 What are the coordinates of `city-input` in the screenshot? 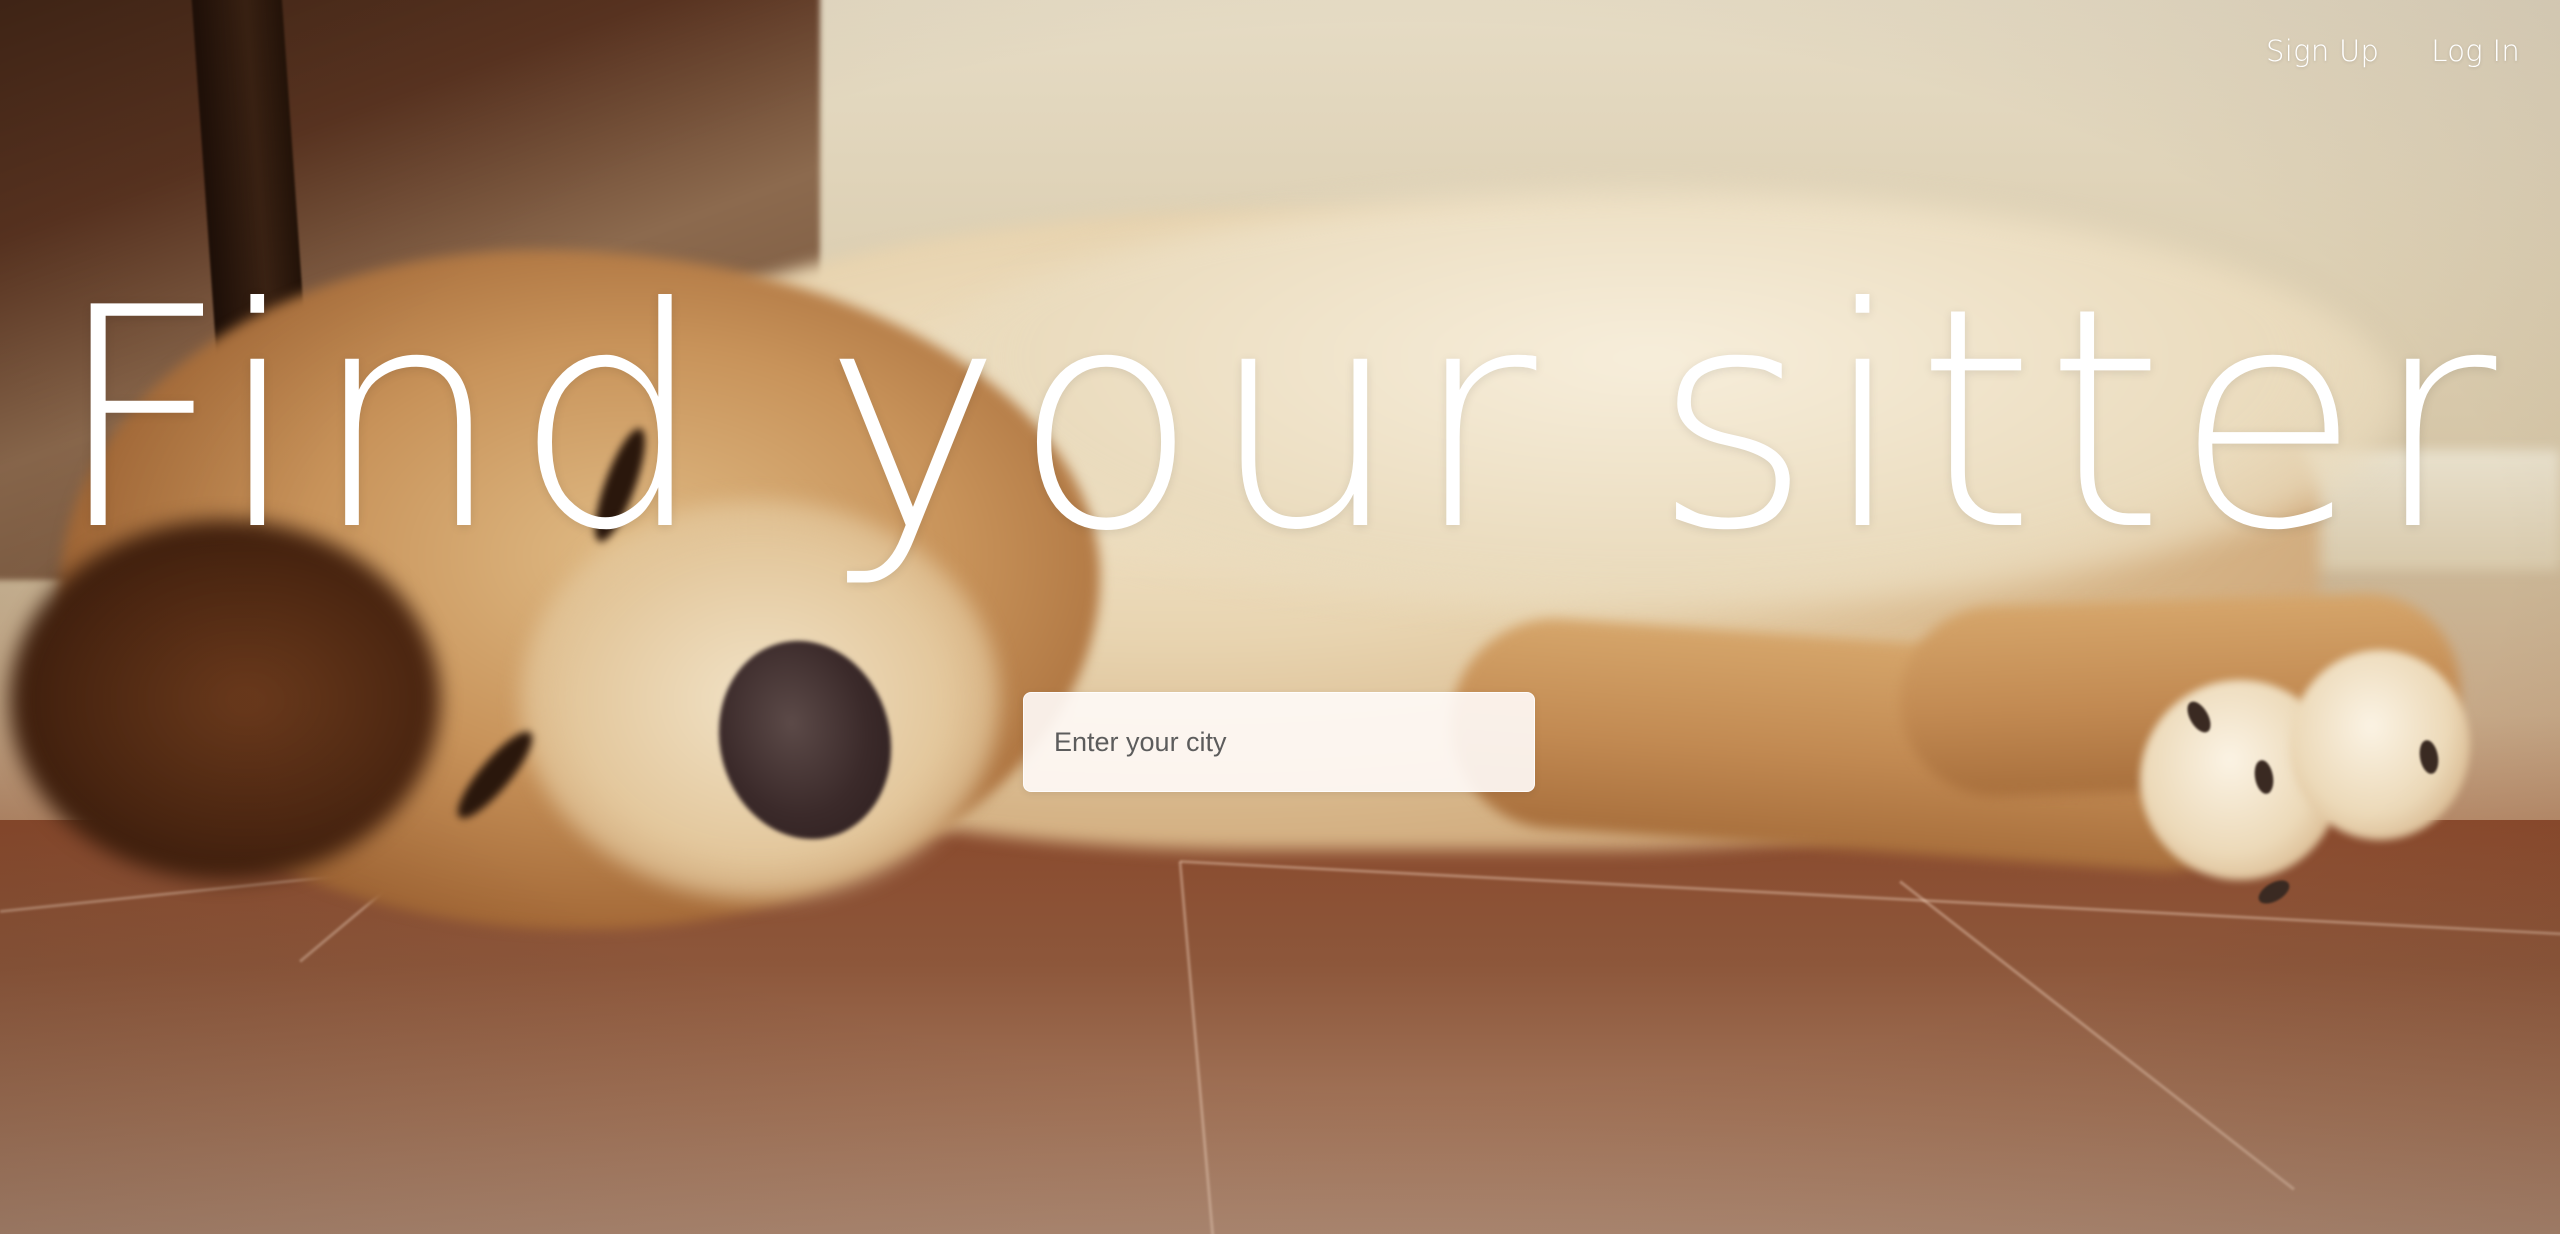 It's located at (1279, 742).